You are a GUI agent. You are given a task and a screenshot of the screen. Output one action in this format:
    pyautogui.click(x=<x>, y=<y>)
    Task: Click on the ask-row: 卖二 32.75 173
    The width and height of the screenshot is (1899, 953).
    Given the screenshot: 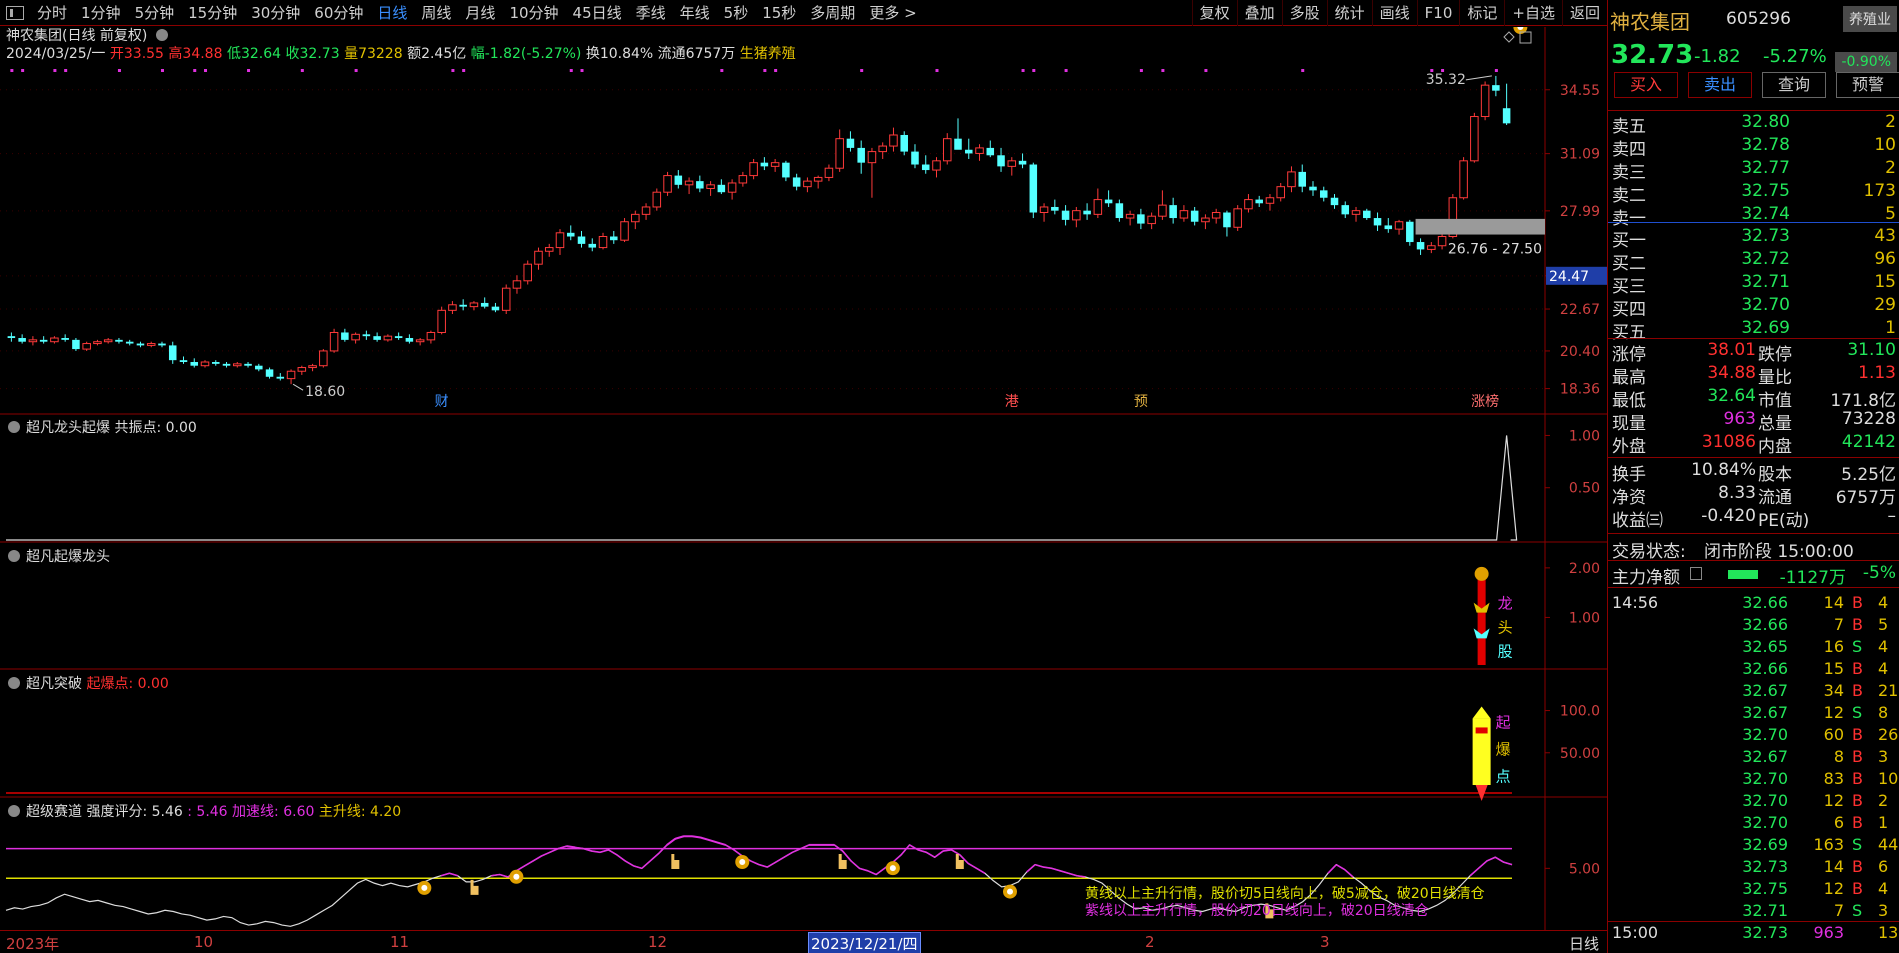 What is the action you would take?
    pyautogui.click(x=1753, y=193)
    